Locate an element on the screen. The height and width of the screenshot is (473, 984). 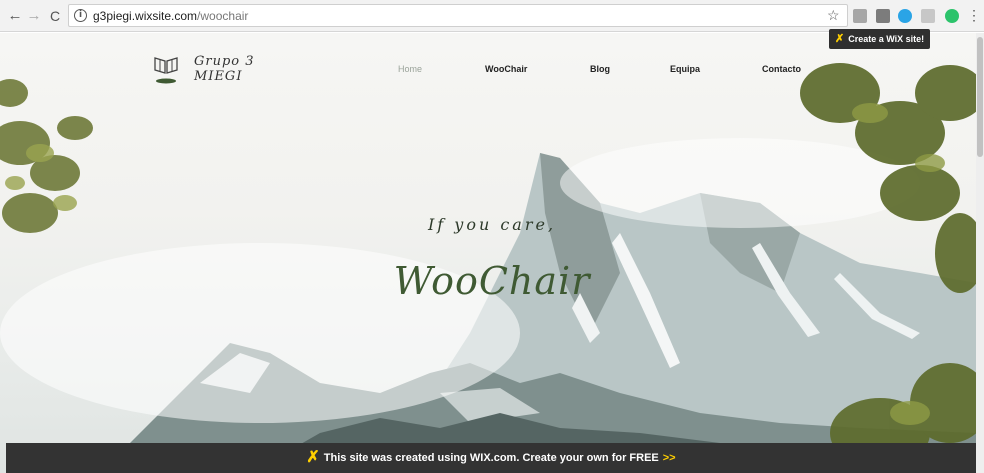
logo-line-1: Grupo 3 is located at coordinates (224, 61).